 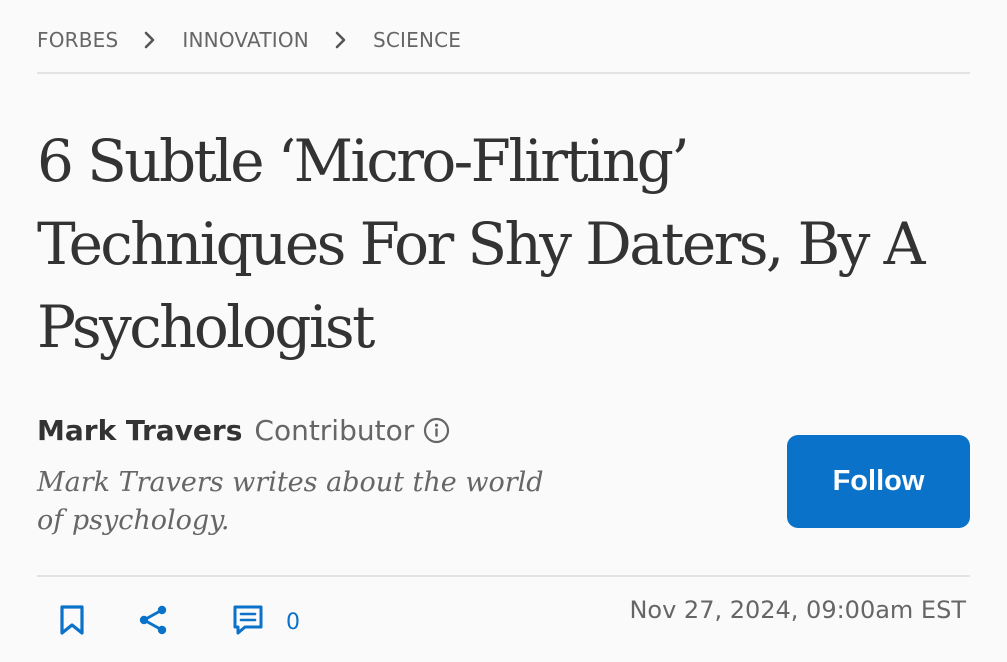 I want to click on publish-timestamp: Nov 27, 2024, 09:00am EST, so click(x=797, y=610).